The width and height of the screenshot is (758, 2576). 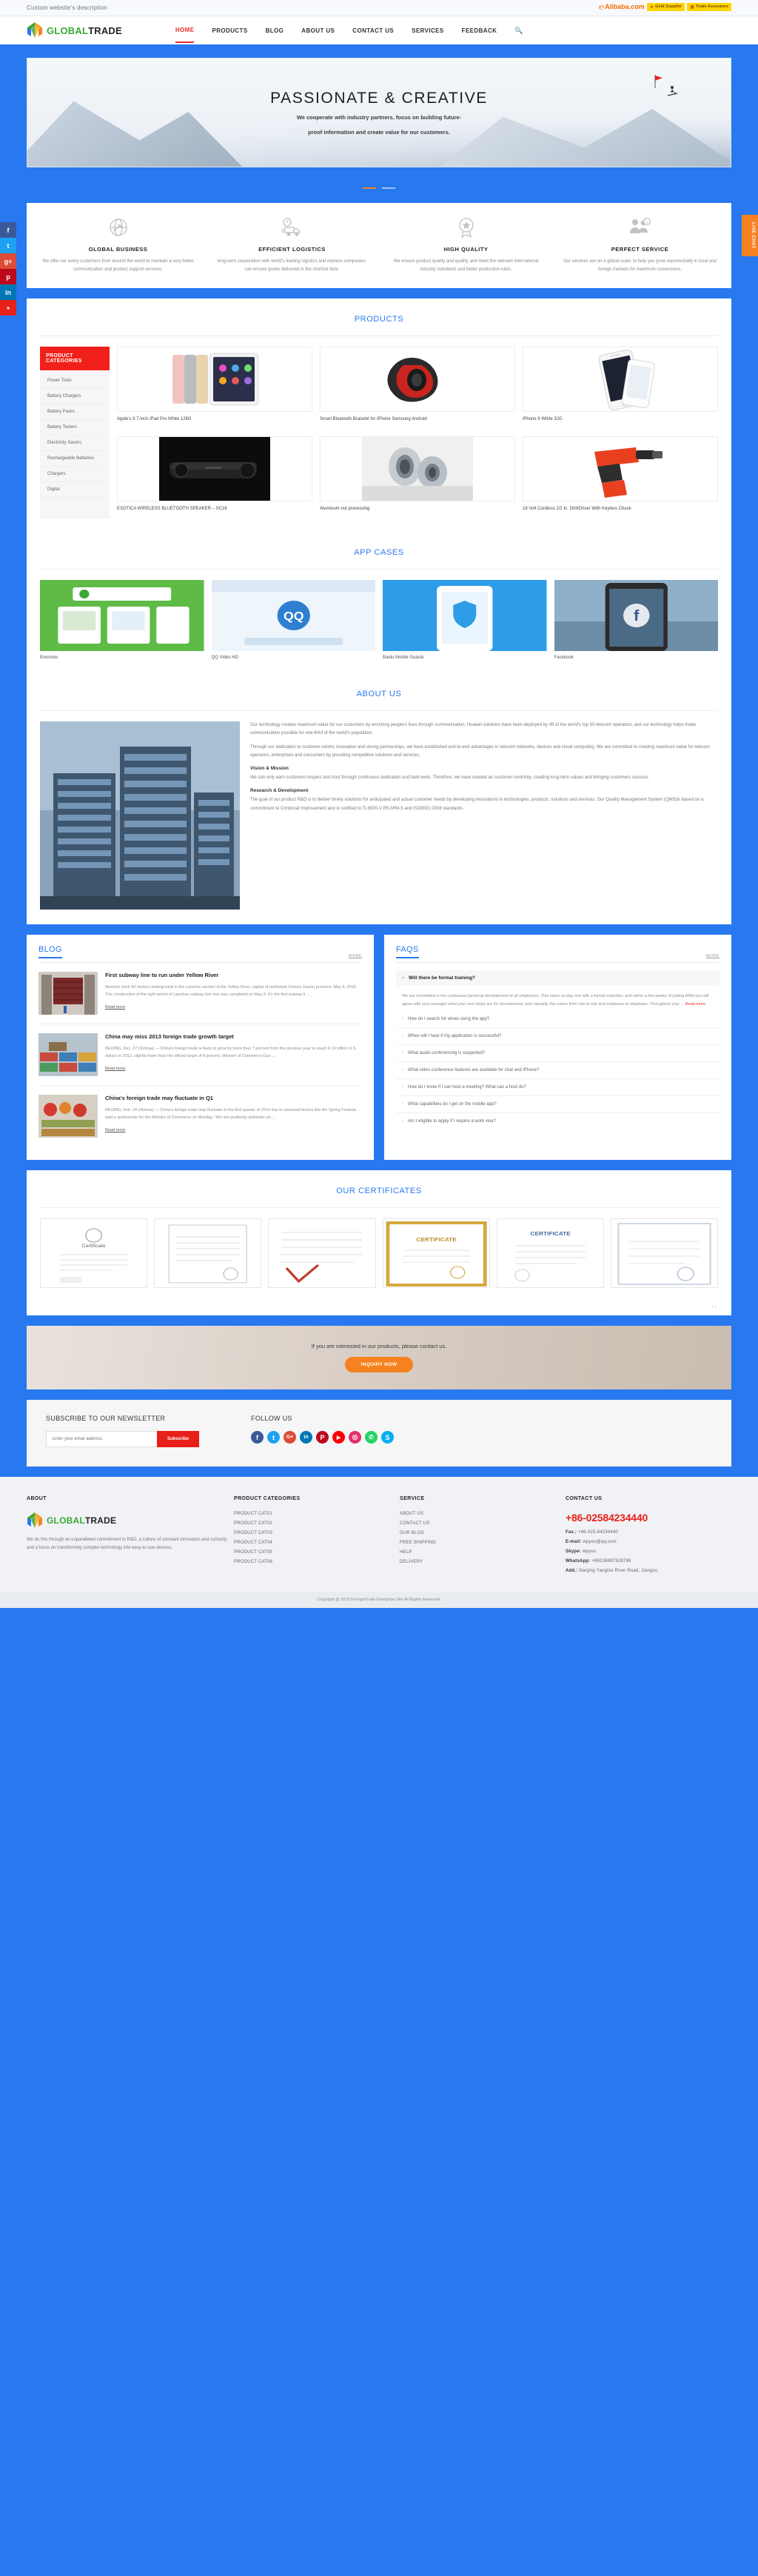 What do you see at coordinates (317, 1562) in the screenshot?
I see `footer-category-item: PRODUCT CAT06` at bounding box center [317, 1562].